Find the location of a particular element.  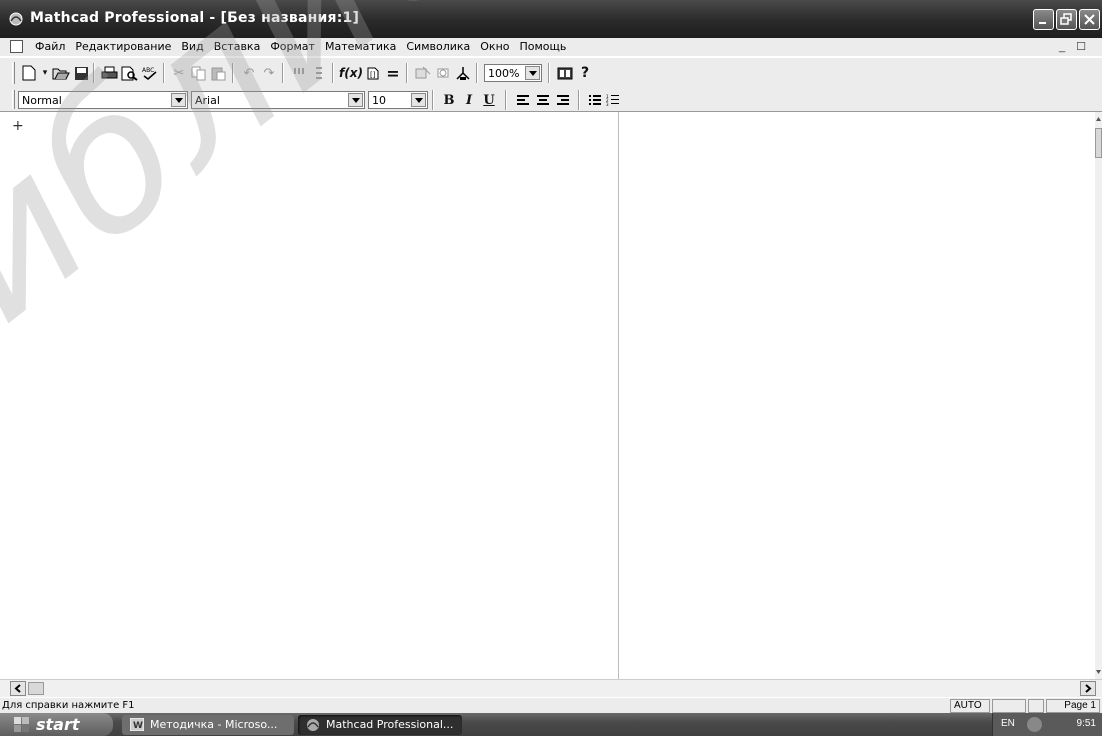

zoom-select: 100% is located at coordinates (513, 73).